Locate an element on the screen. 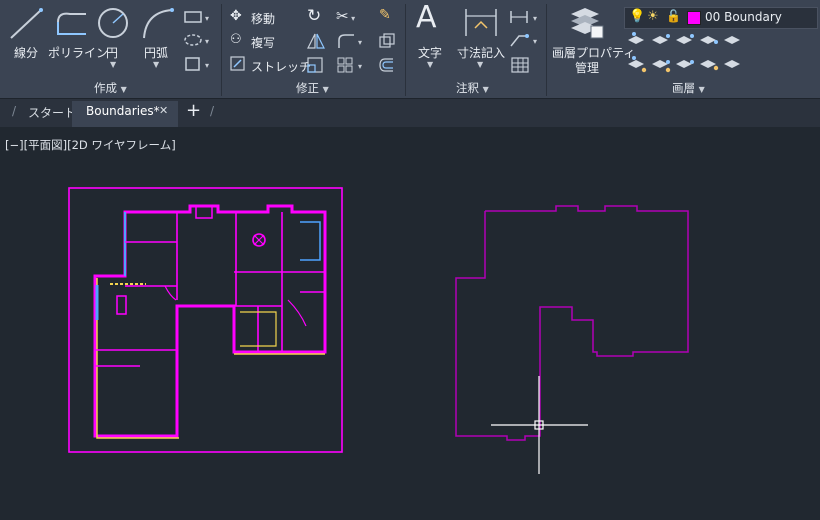  boundary-outline is located at coordinates (572, 323).